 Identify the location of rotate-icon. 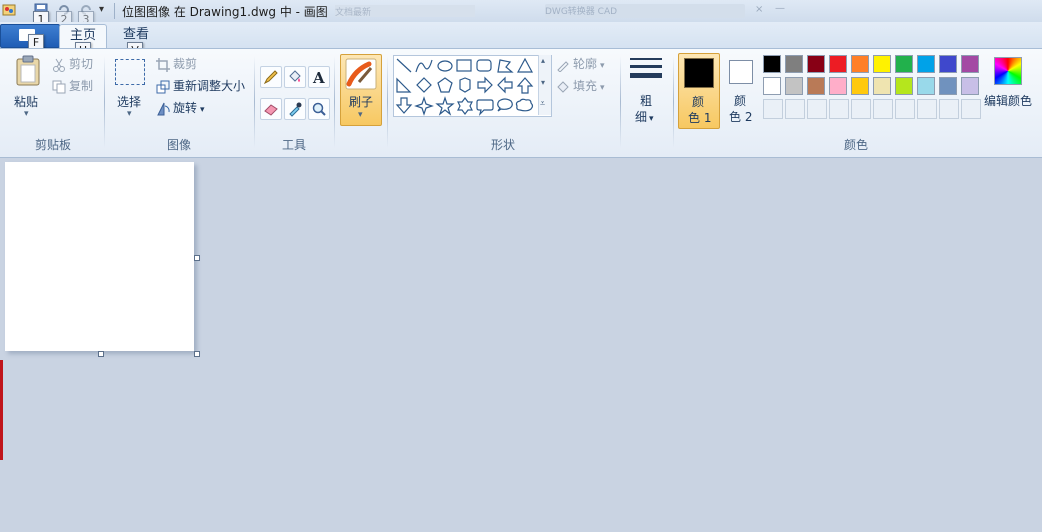
(163, 108).